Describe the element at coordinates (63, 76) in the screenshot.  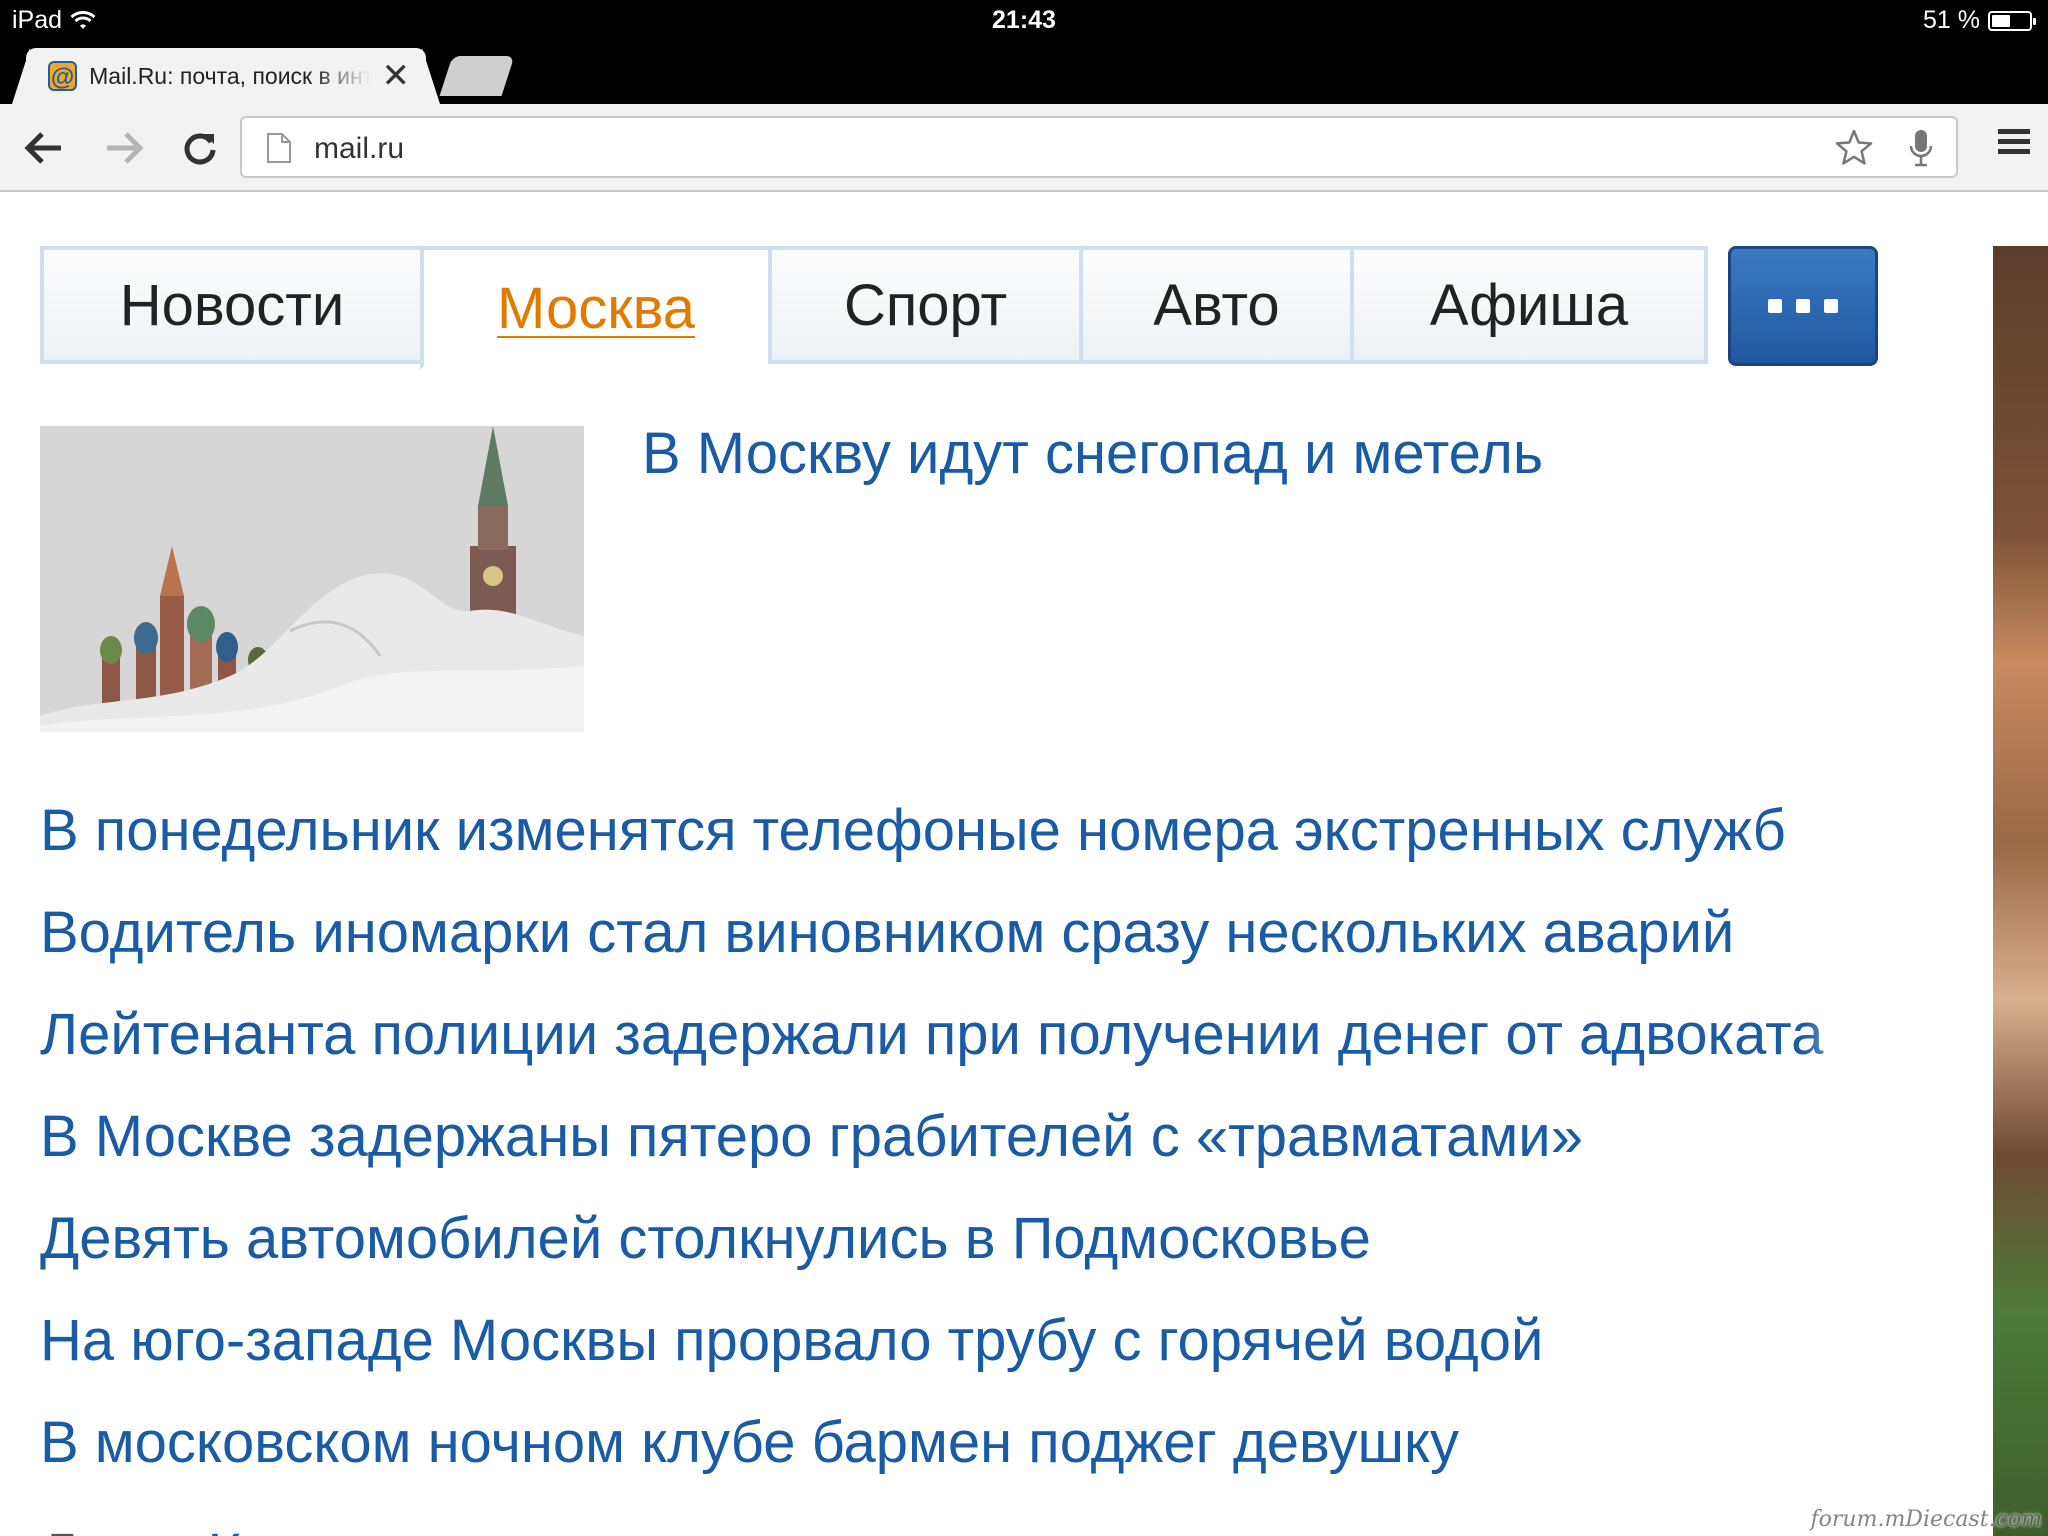
I see `mailru-favicon: @` at that location.